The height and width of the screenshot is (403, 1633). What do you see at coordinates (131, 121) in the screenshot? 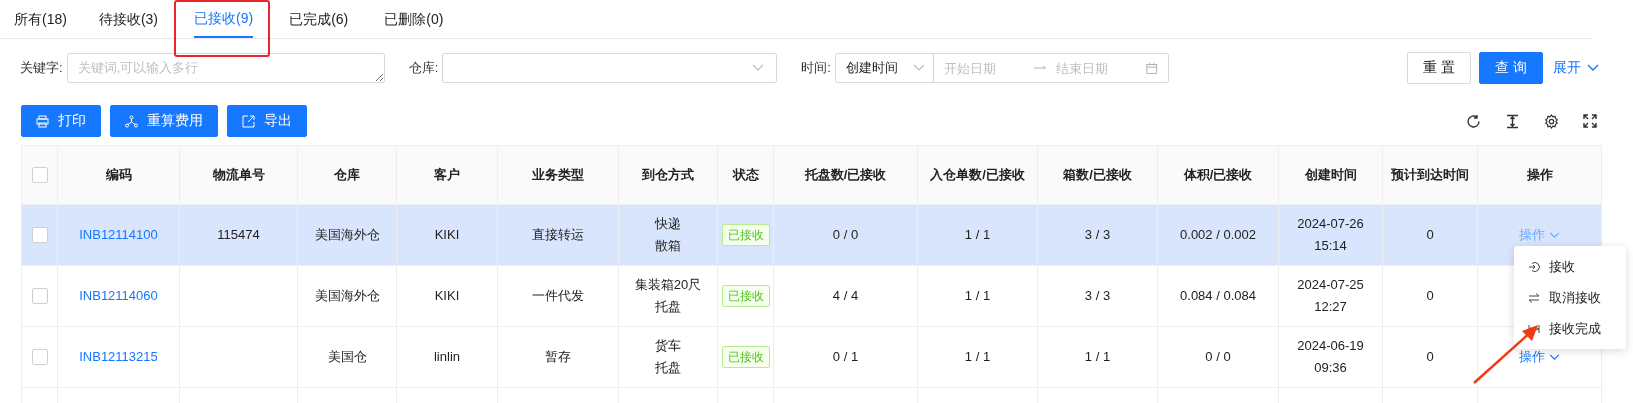
I see `nodes-icon` at bounding box center [131, 121].